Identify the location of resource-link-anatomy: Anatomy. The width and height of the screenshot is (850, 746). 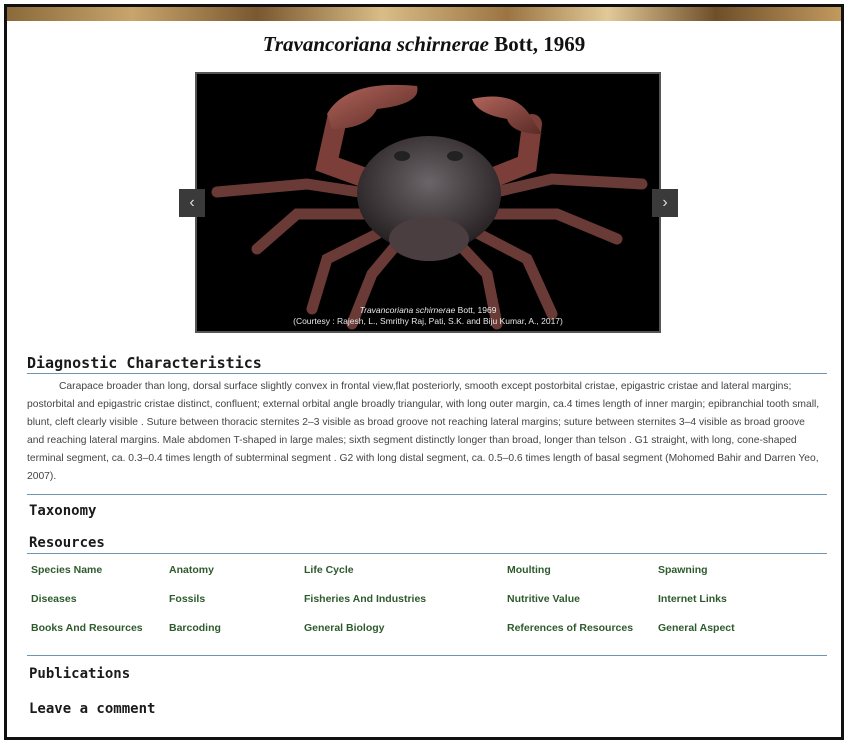
(191, 570).